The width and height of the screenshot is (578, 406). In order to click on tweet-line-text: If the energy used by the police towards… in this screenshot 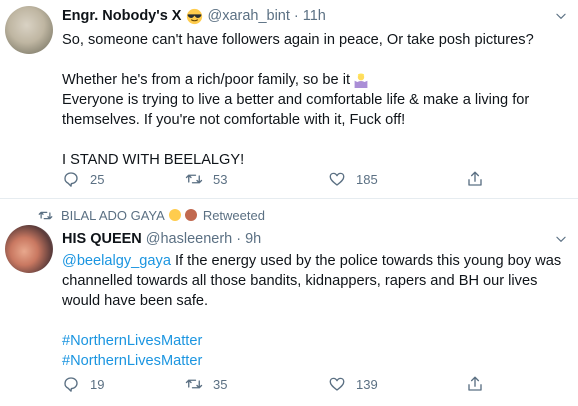, I will do `click(366, 261)`.